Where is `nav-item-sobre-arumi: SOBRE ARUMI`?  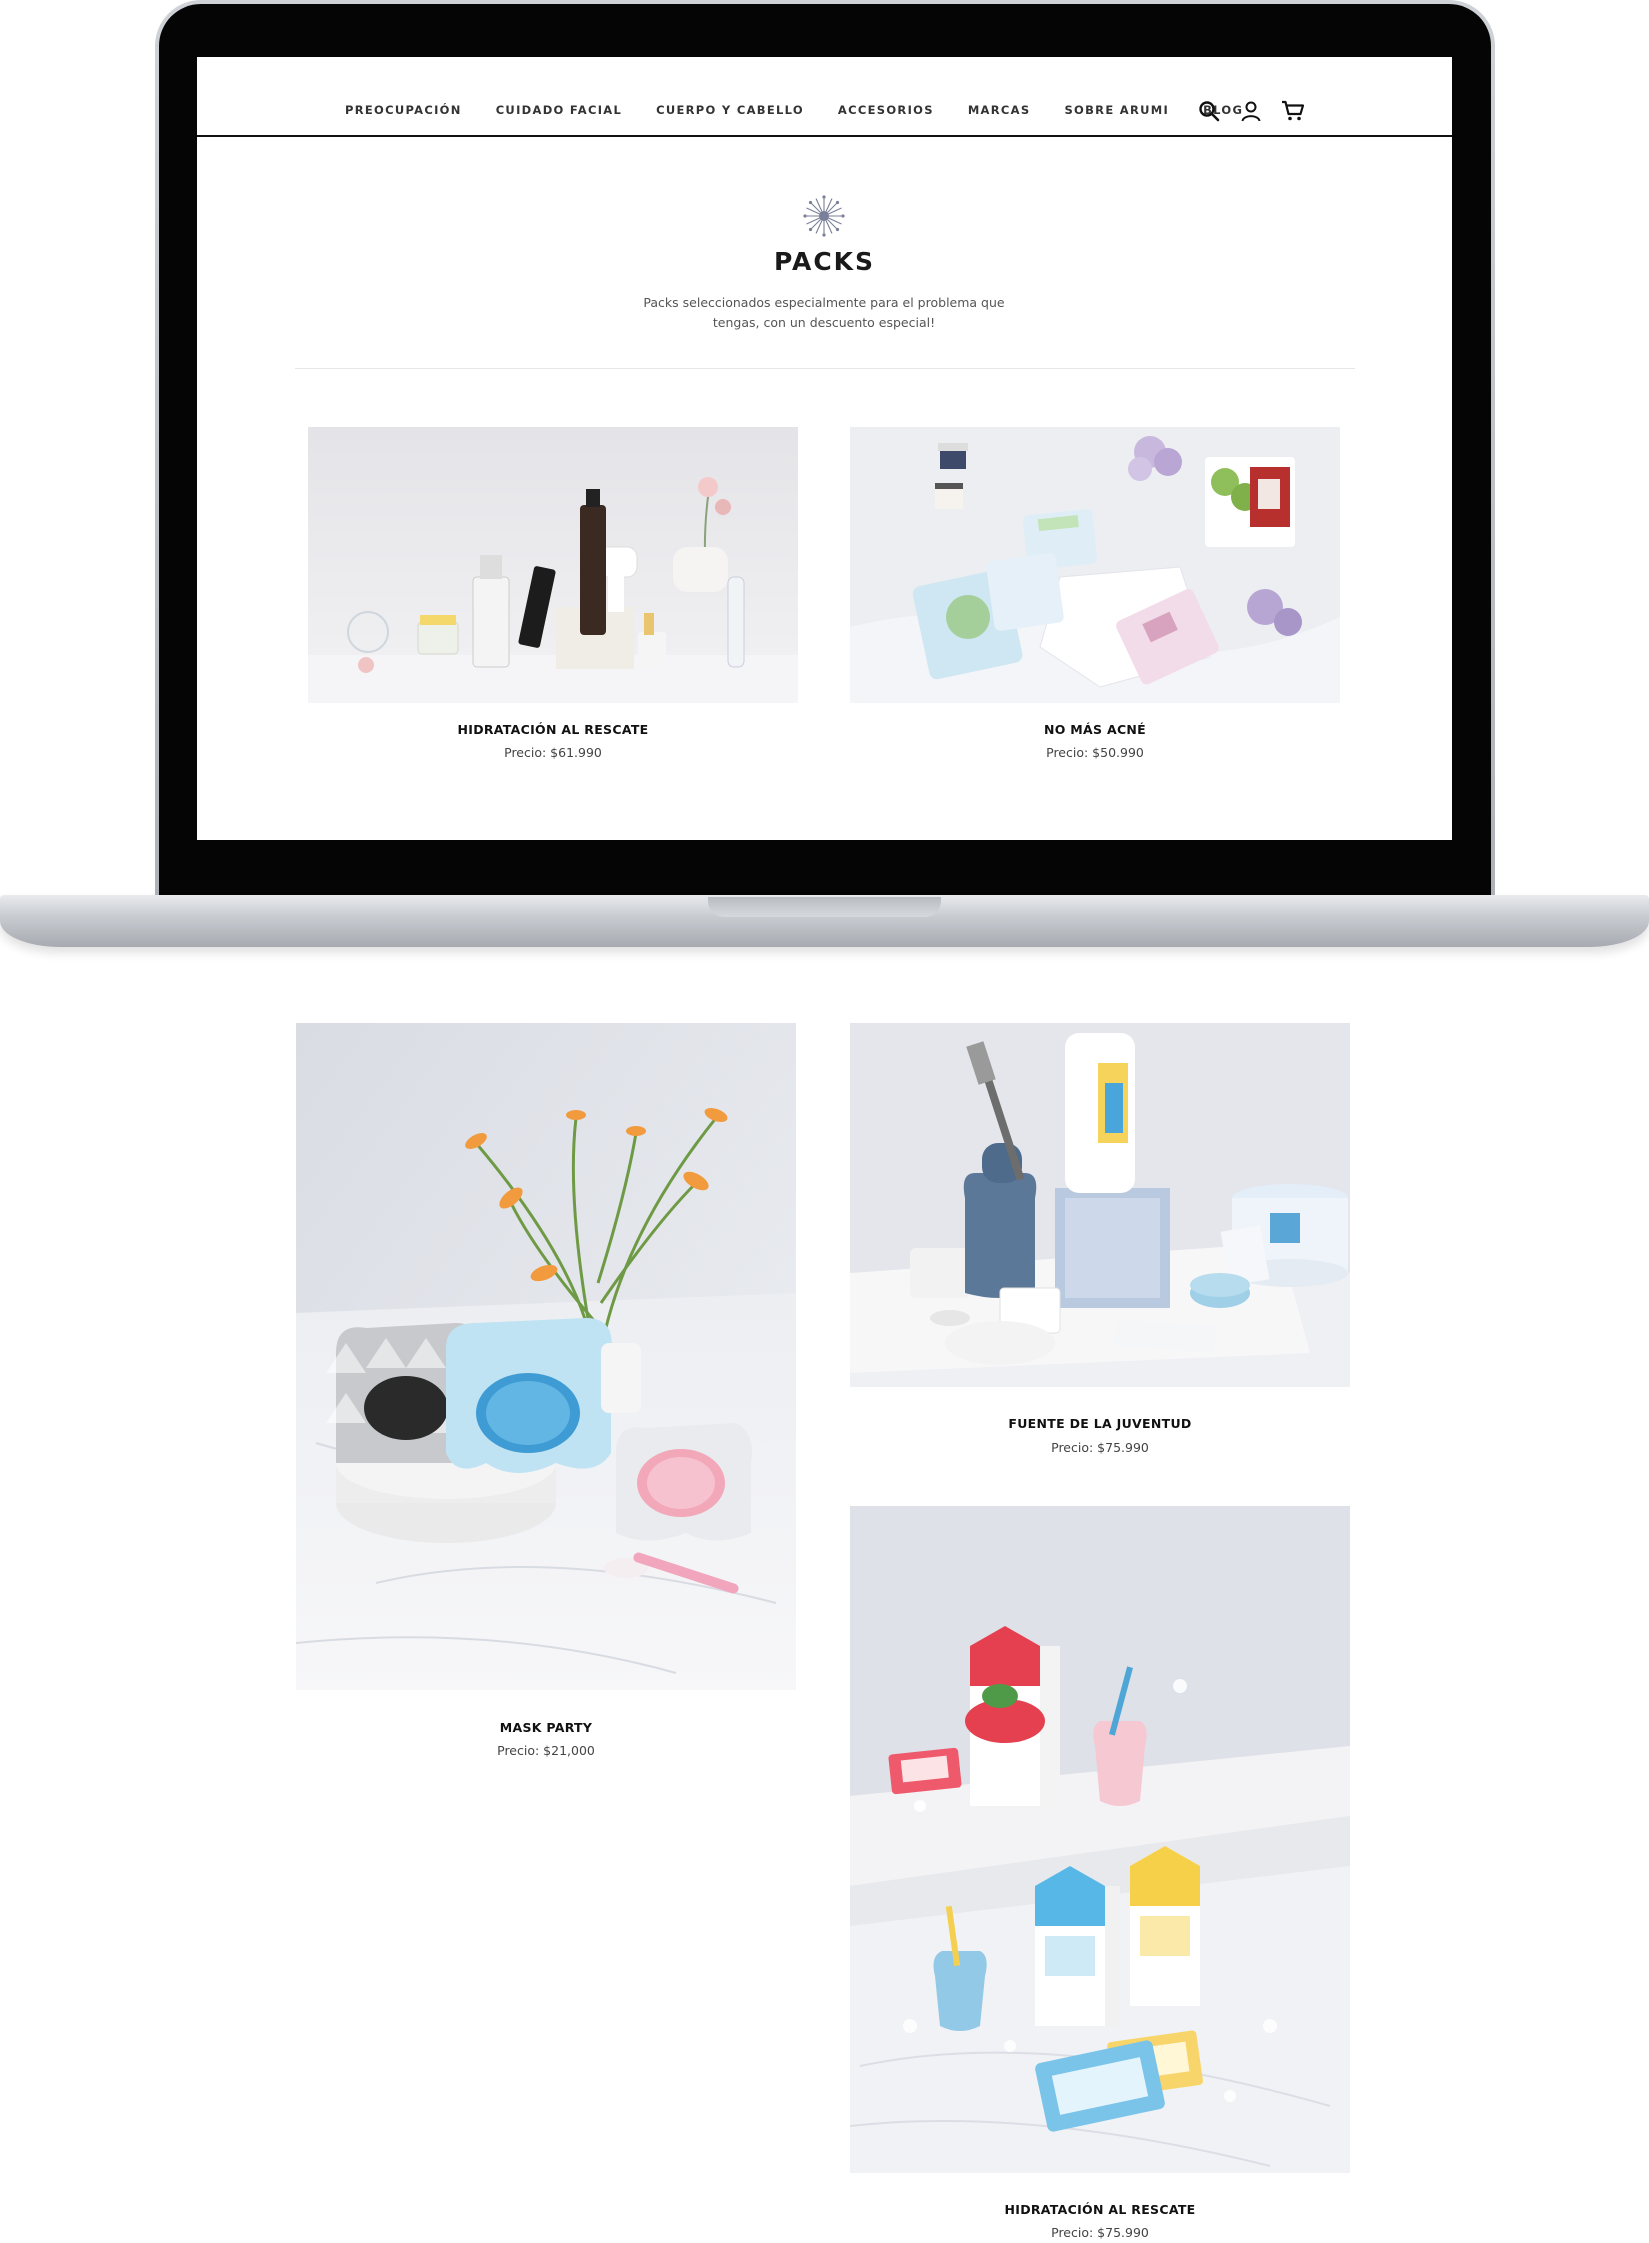 nav-item-sobre-arumi: SOBRE ARUMI is located at coordinates (1116, 110).